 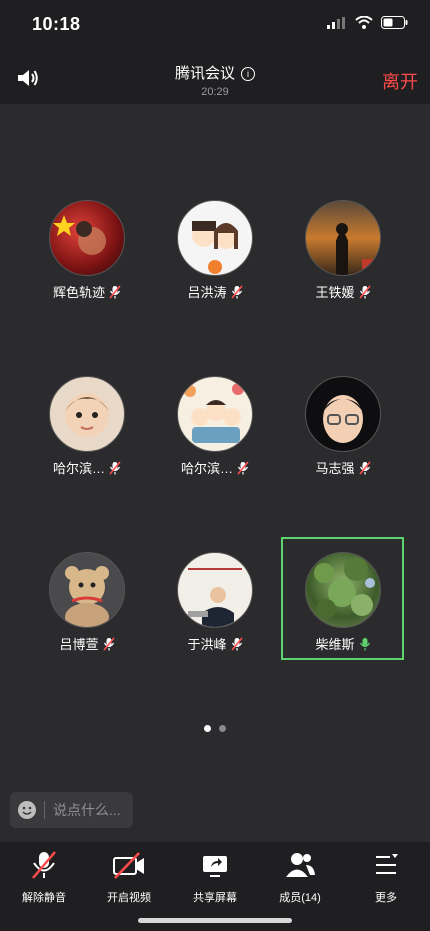 What do you see at coordinates (222, 728) in the screenshot?
I see `page-dot` at bounding box center [222, 728].